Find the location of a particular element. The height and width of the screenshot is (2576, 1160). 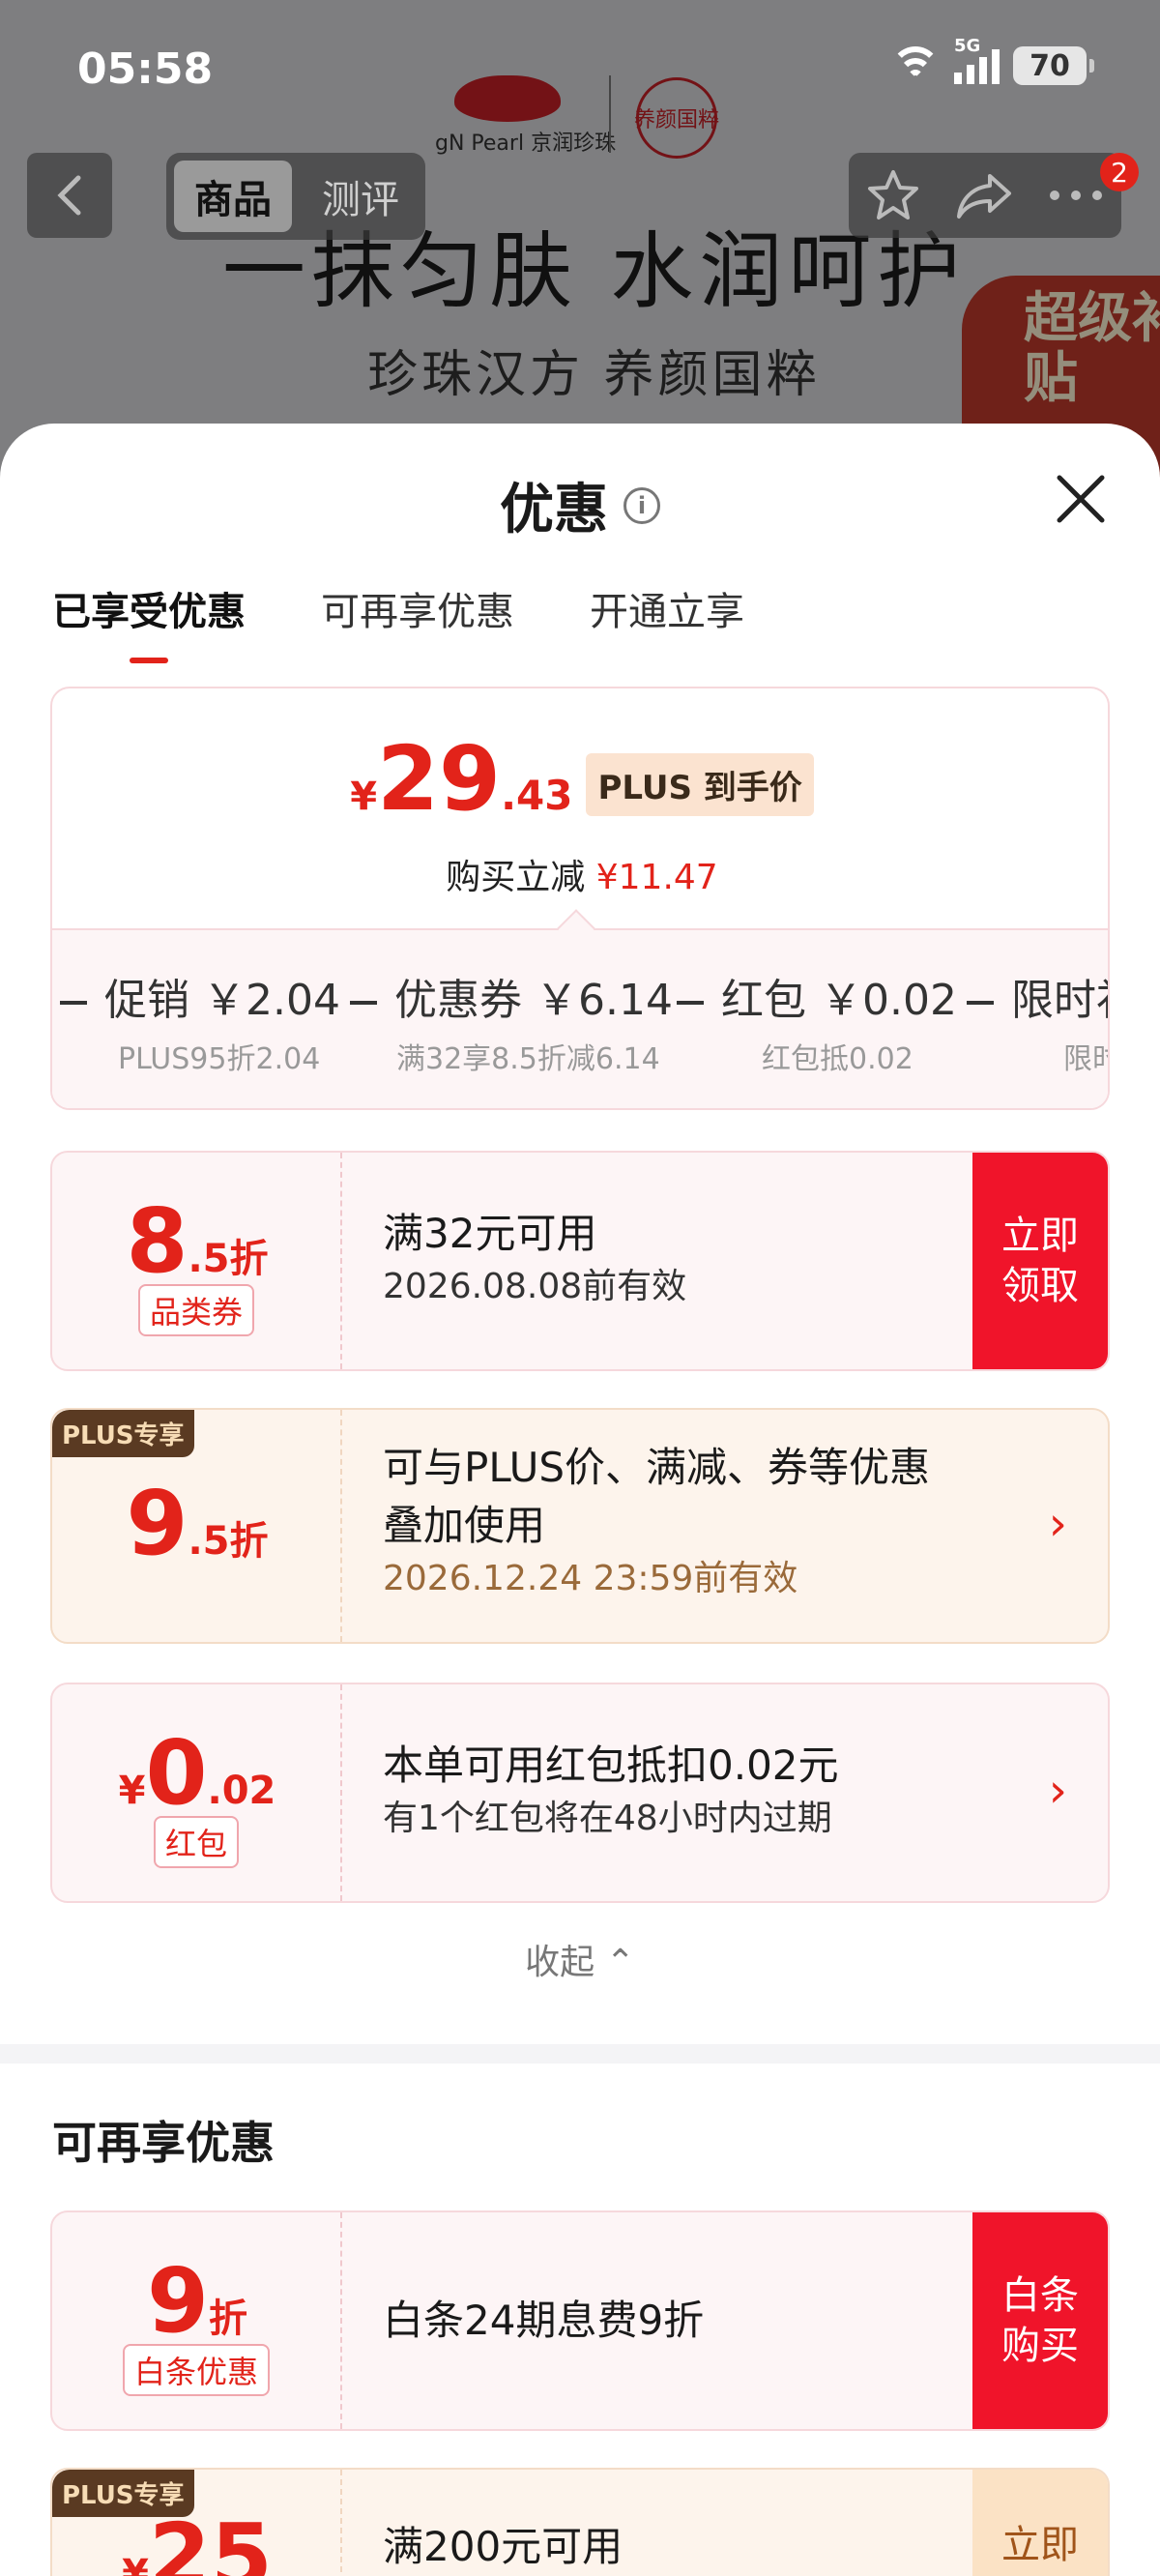

back-button is located at coordinates (69, 195).